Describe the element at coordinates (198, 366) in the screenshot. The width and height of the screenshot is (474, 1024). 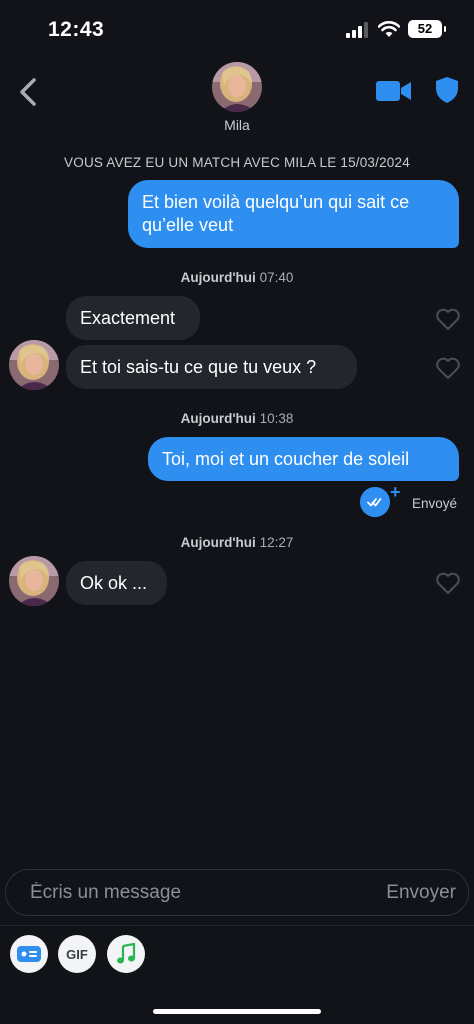
I see `message-text: Et toi sais-tu ce que tu veux ?` at that location.